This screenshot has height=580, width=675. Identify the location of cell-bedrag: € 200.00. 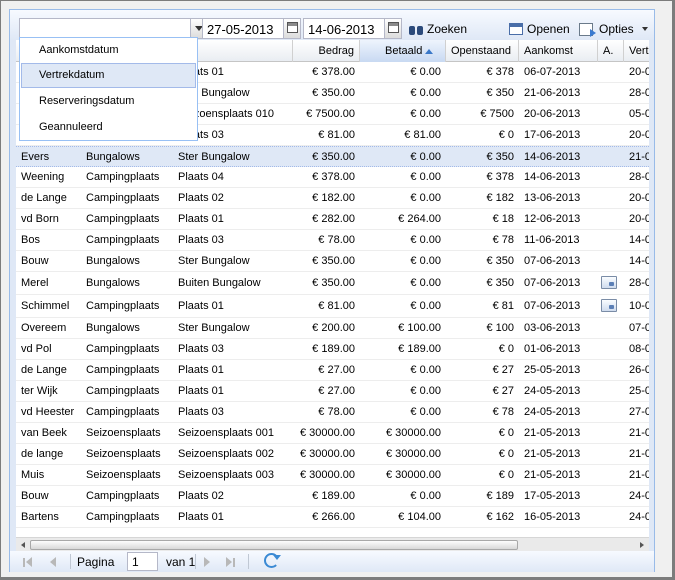
(333, 328).